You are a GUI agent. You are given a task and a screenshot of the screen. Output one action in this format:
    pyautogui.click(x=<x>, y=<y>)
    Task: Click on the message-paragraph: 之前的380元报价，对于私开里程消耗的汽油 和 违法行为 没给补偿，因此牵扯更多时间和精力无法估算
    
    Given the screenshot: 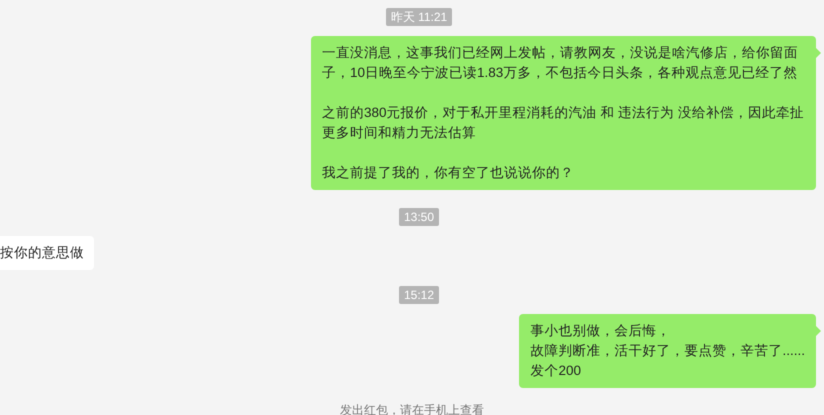 What is the action you would take?
    pyautogui.click(x=563, y=123)
    